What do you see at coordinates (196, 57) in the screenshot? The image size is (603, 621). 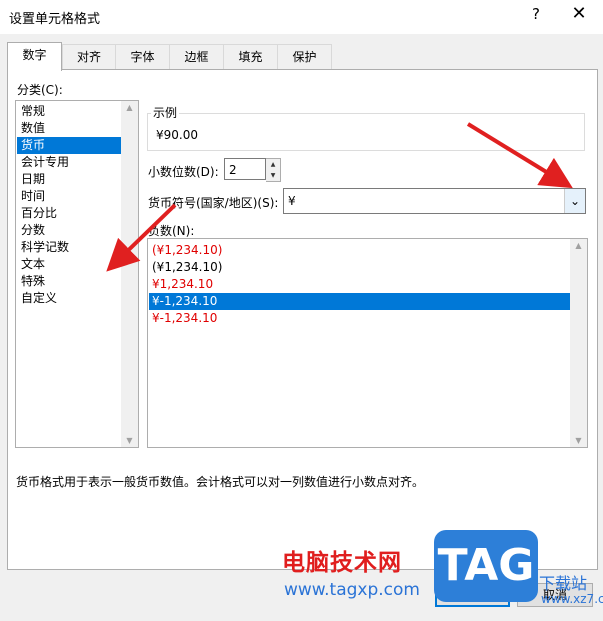 I see `tab-border: 边框` at bounding box center [196, 57].